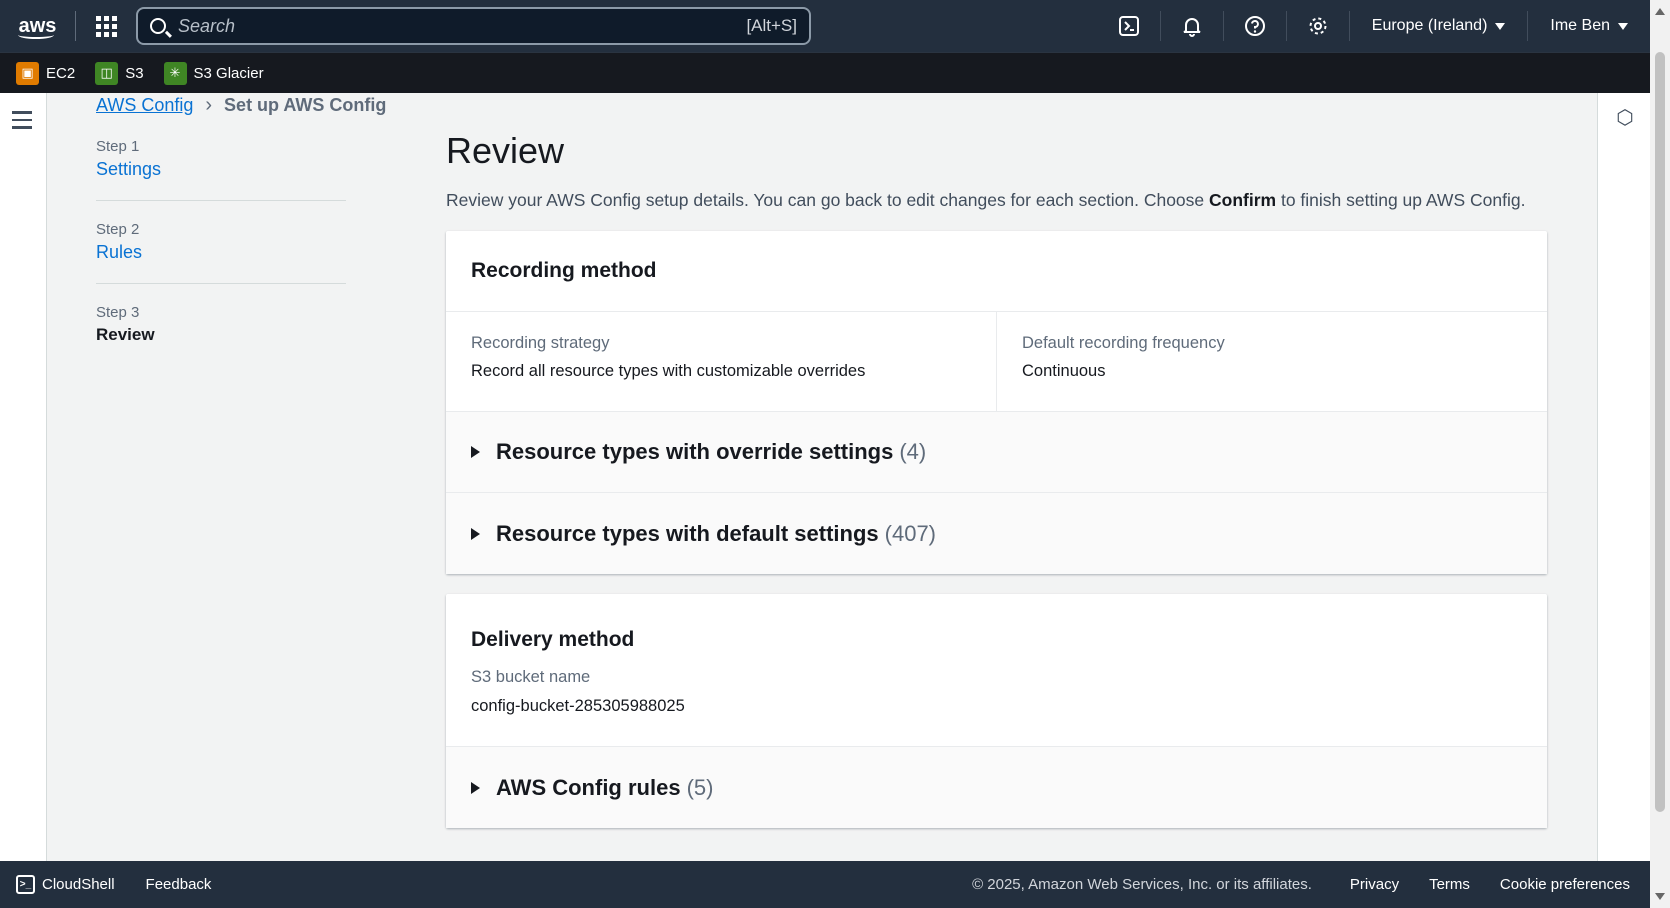  Describe the element at coordinates (1623, 477) in the screenshot. I see `tools-rail: ⬡` at that location.